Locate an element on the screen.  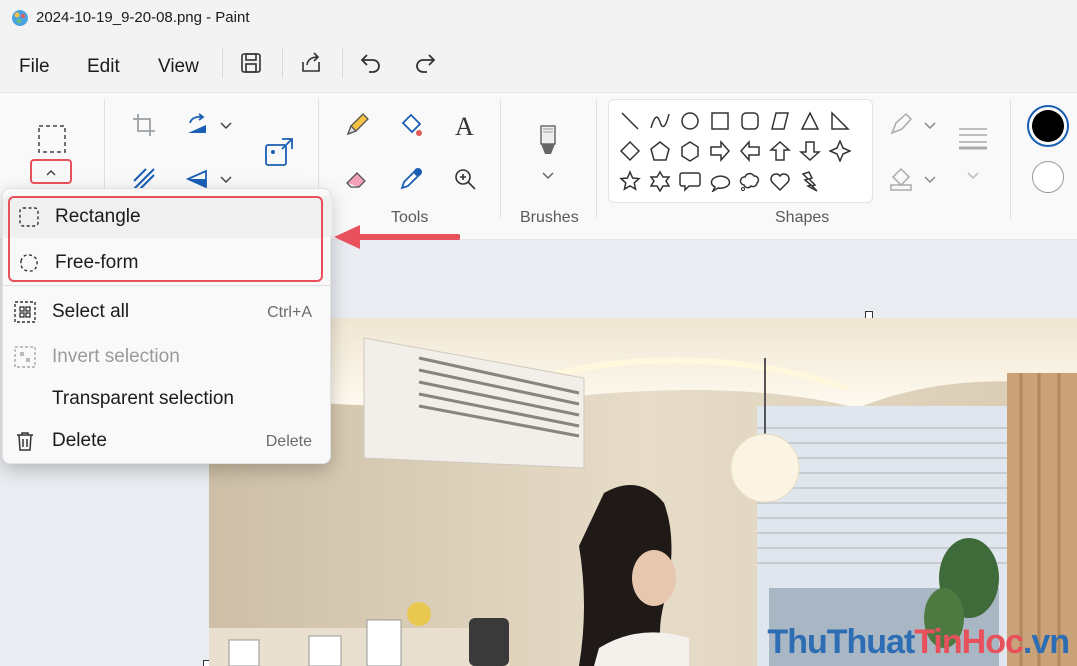
six-point-star-shape-icon is located at coordinates (660, 181).